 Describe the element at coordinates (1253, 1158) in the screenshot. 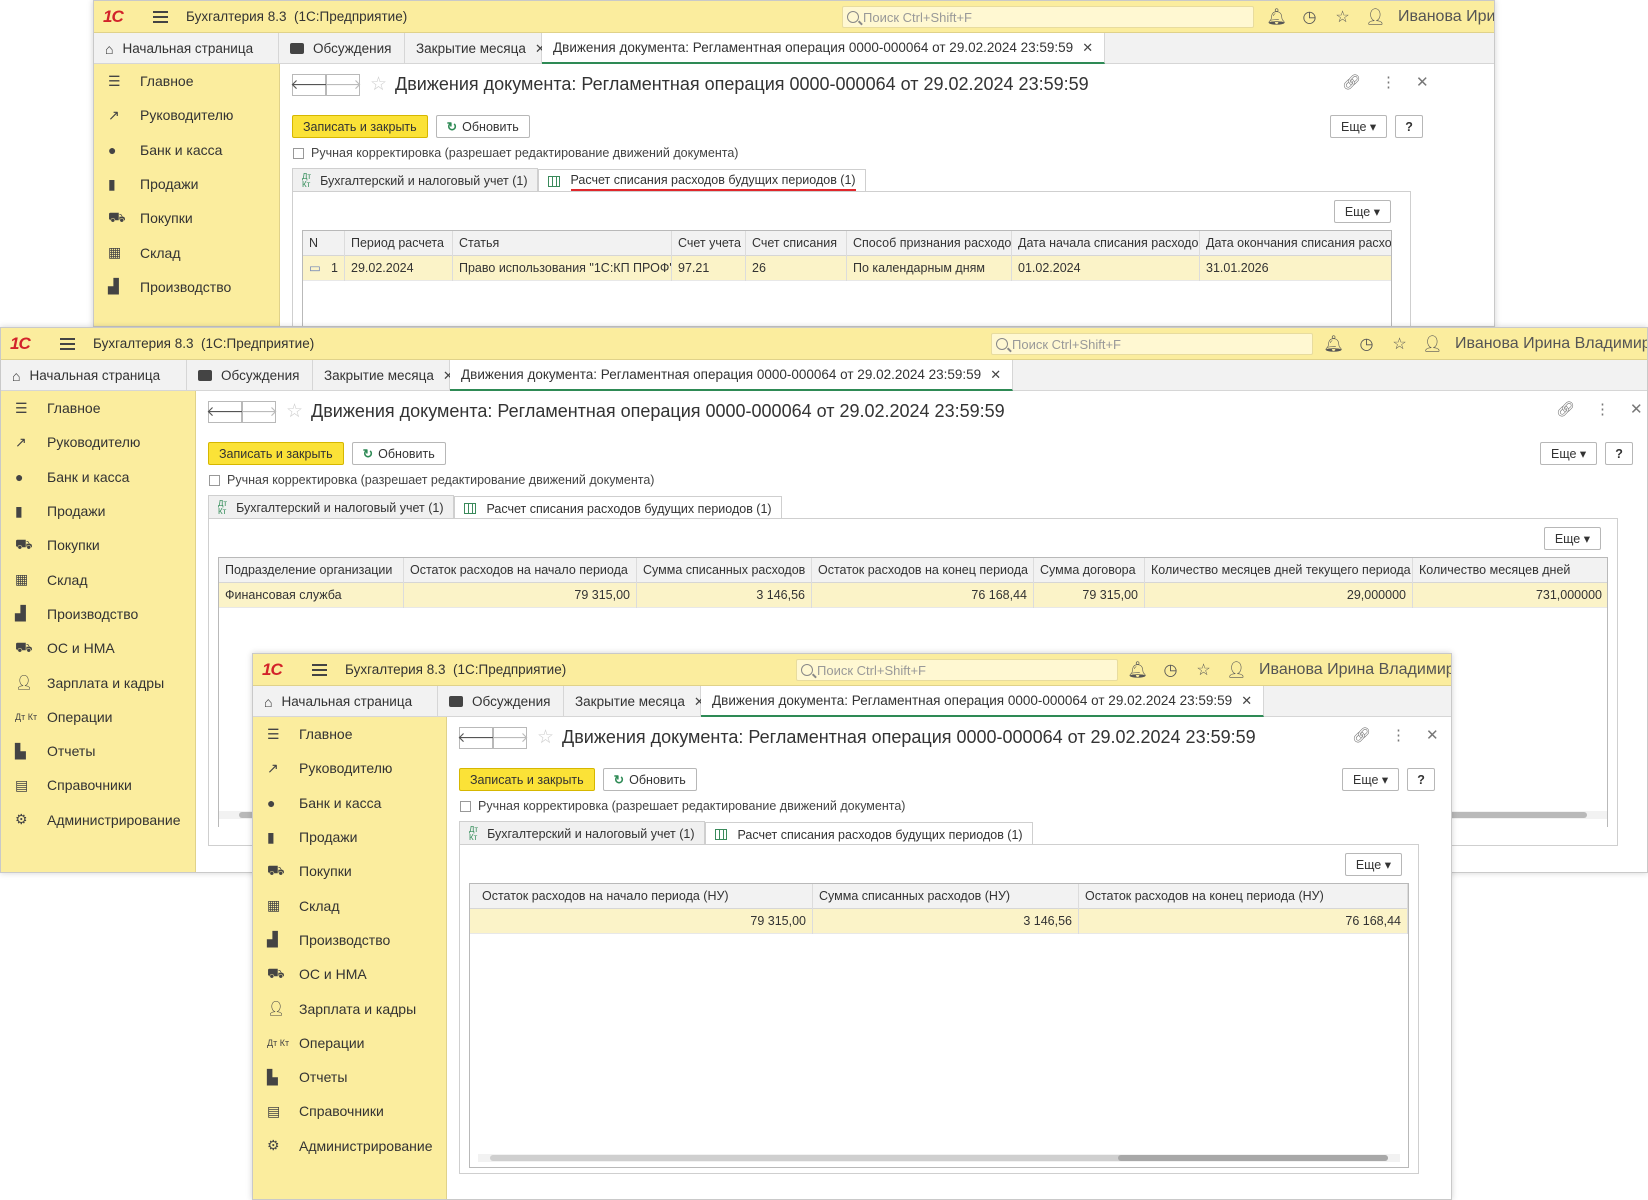

I see `scrollbar-thumb-active` at that location.